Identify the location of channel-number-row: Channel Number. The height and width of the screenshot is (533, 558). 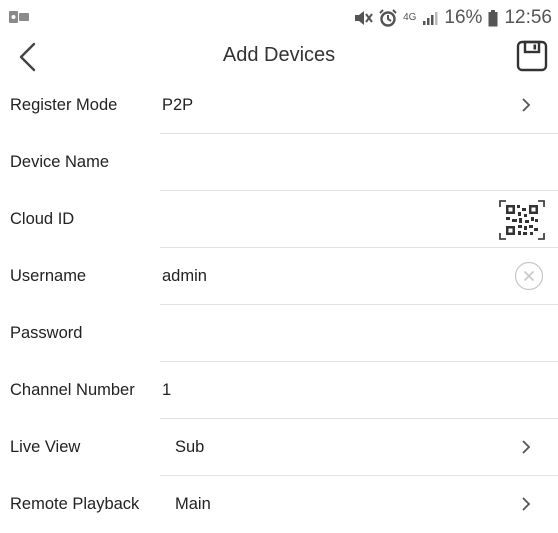
(279, 390).